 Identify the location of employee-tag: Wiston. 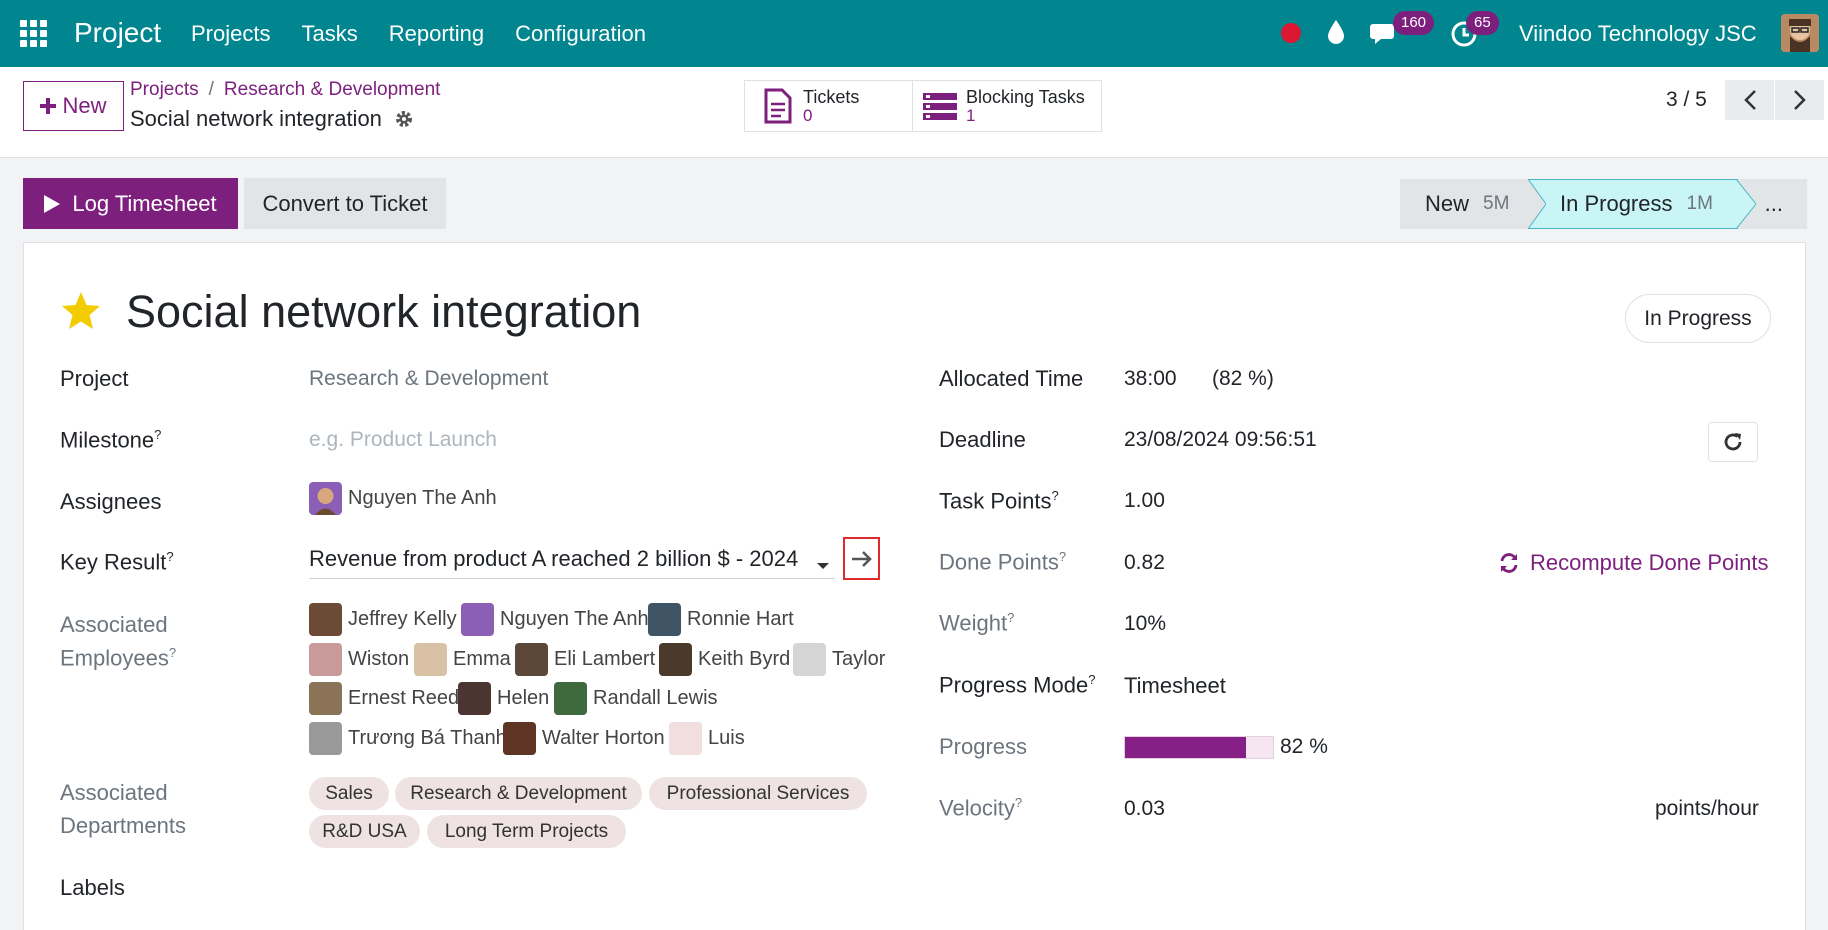
(359, 659).